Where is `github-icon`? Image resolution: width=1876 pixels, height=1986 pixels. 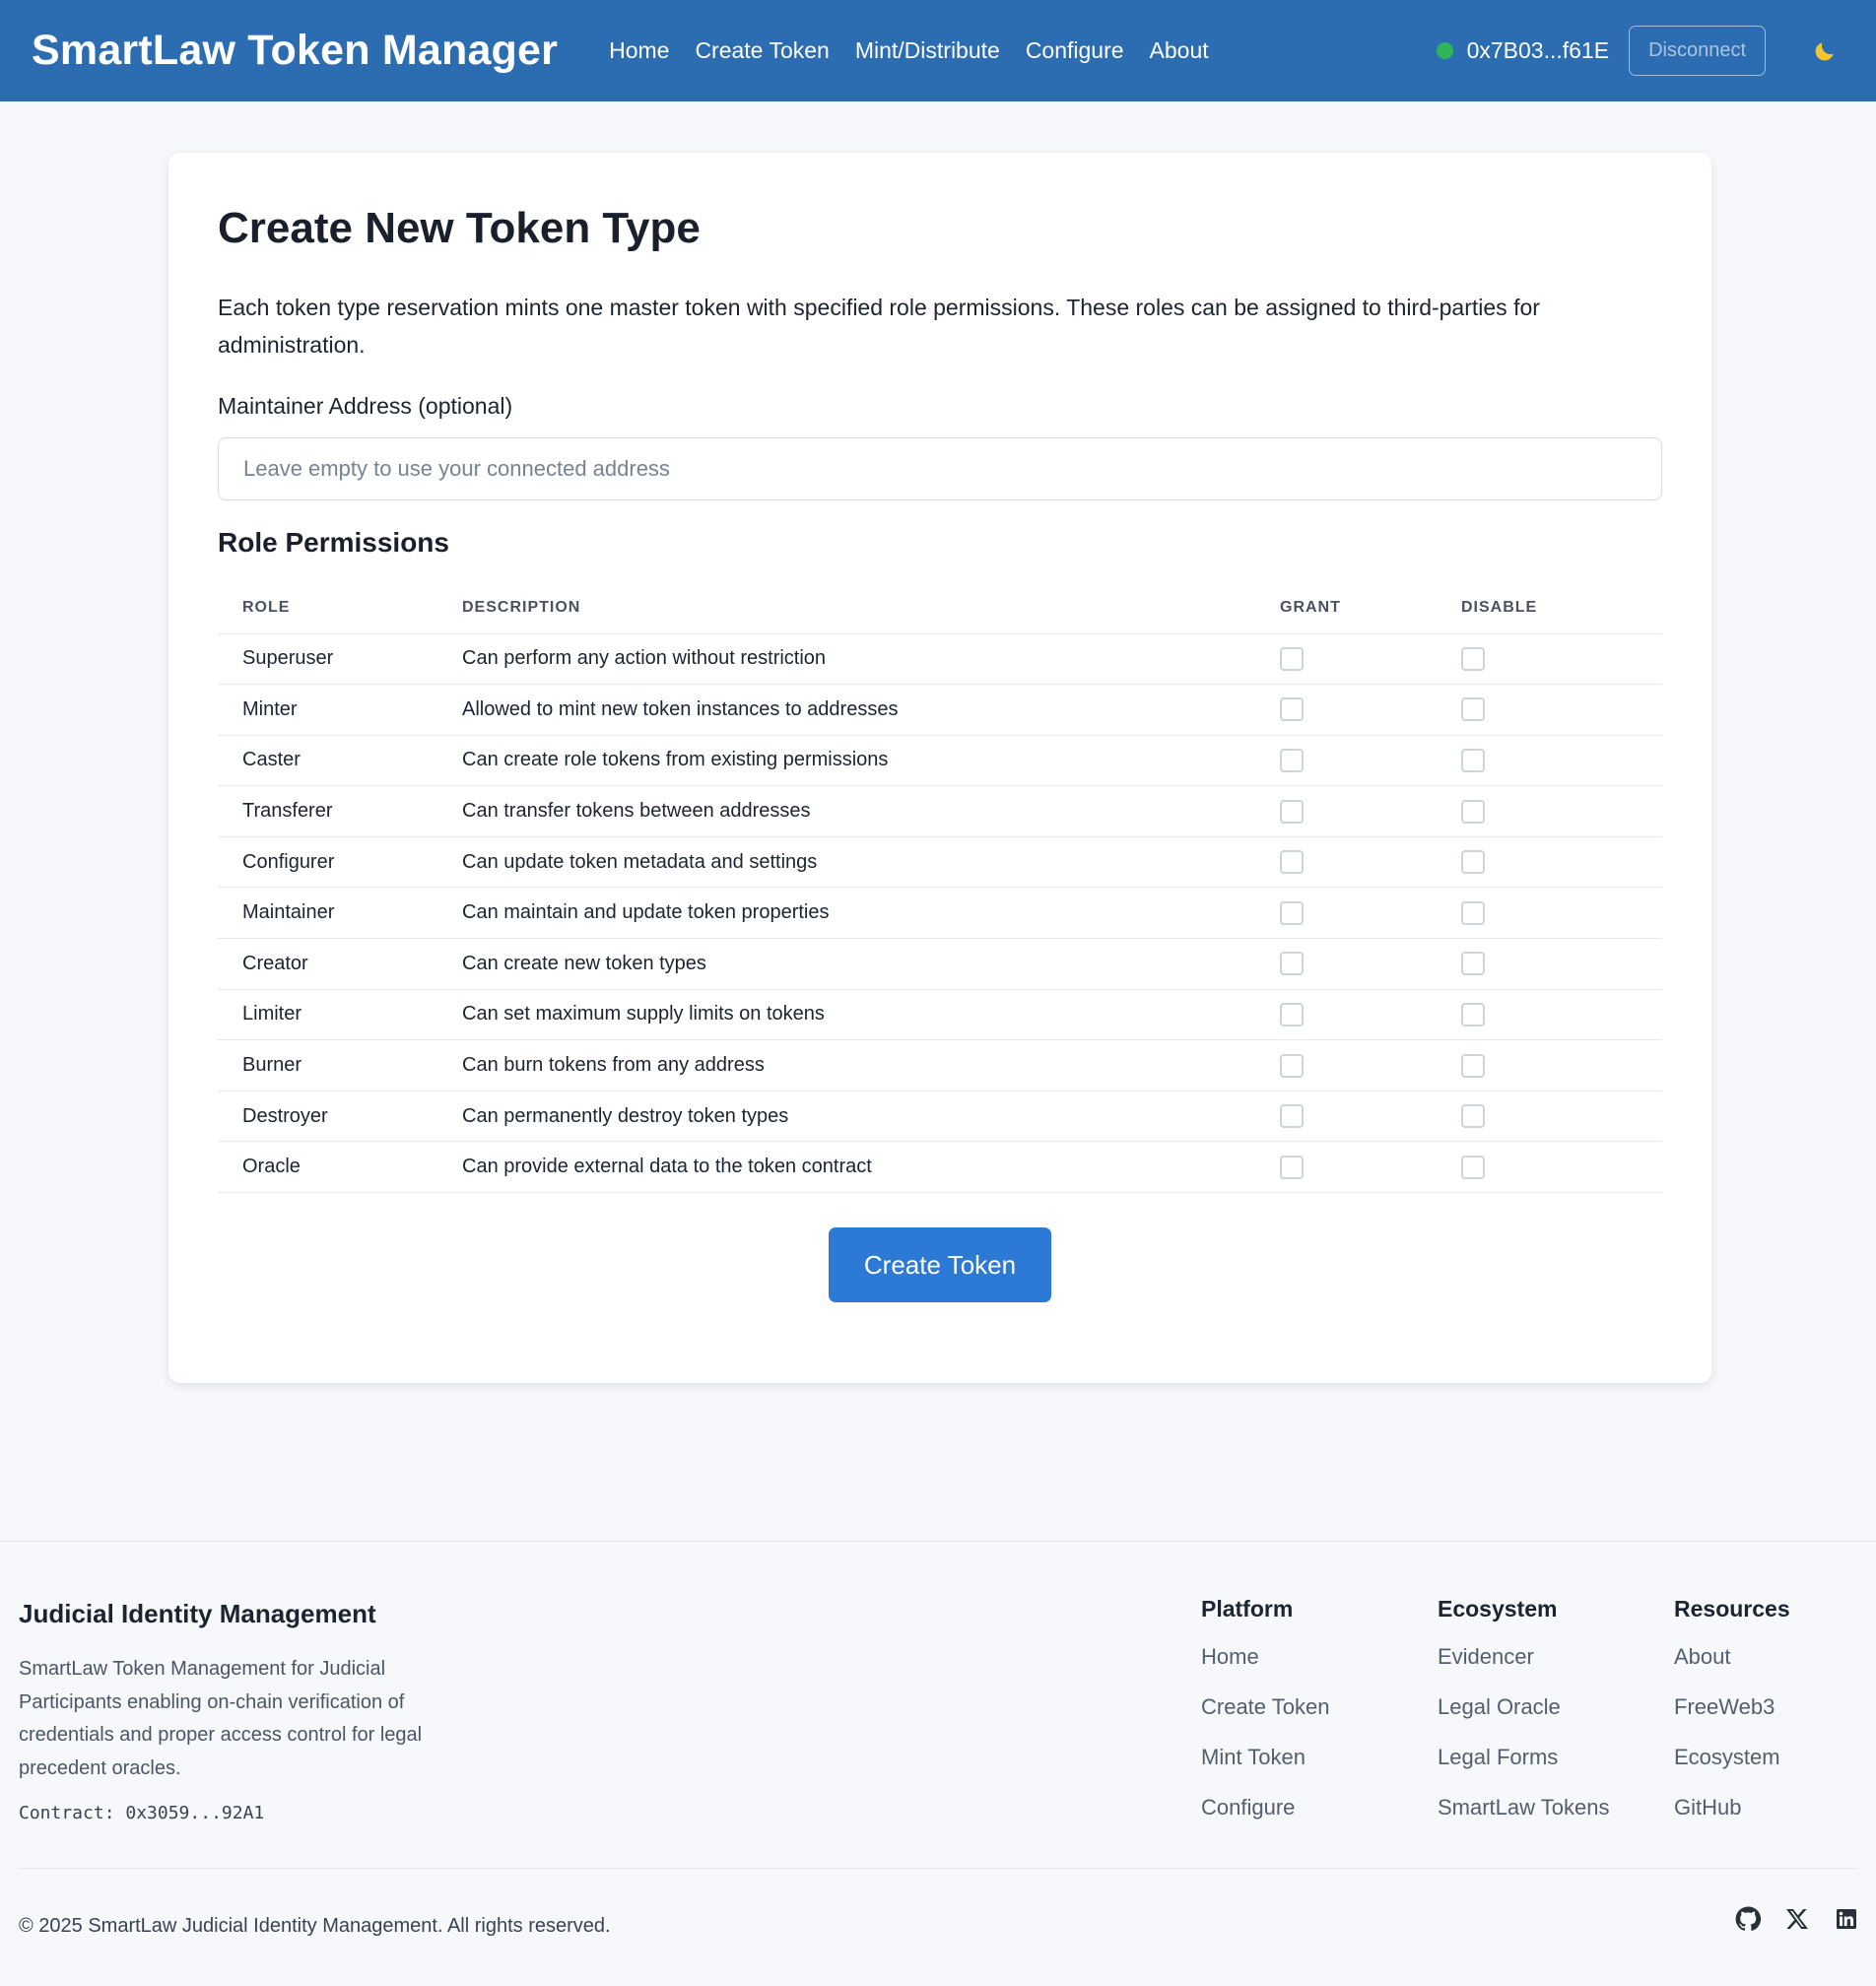
github-icon is located at coordinates (1748, 1919).